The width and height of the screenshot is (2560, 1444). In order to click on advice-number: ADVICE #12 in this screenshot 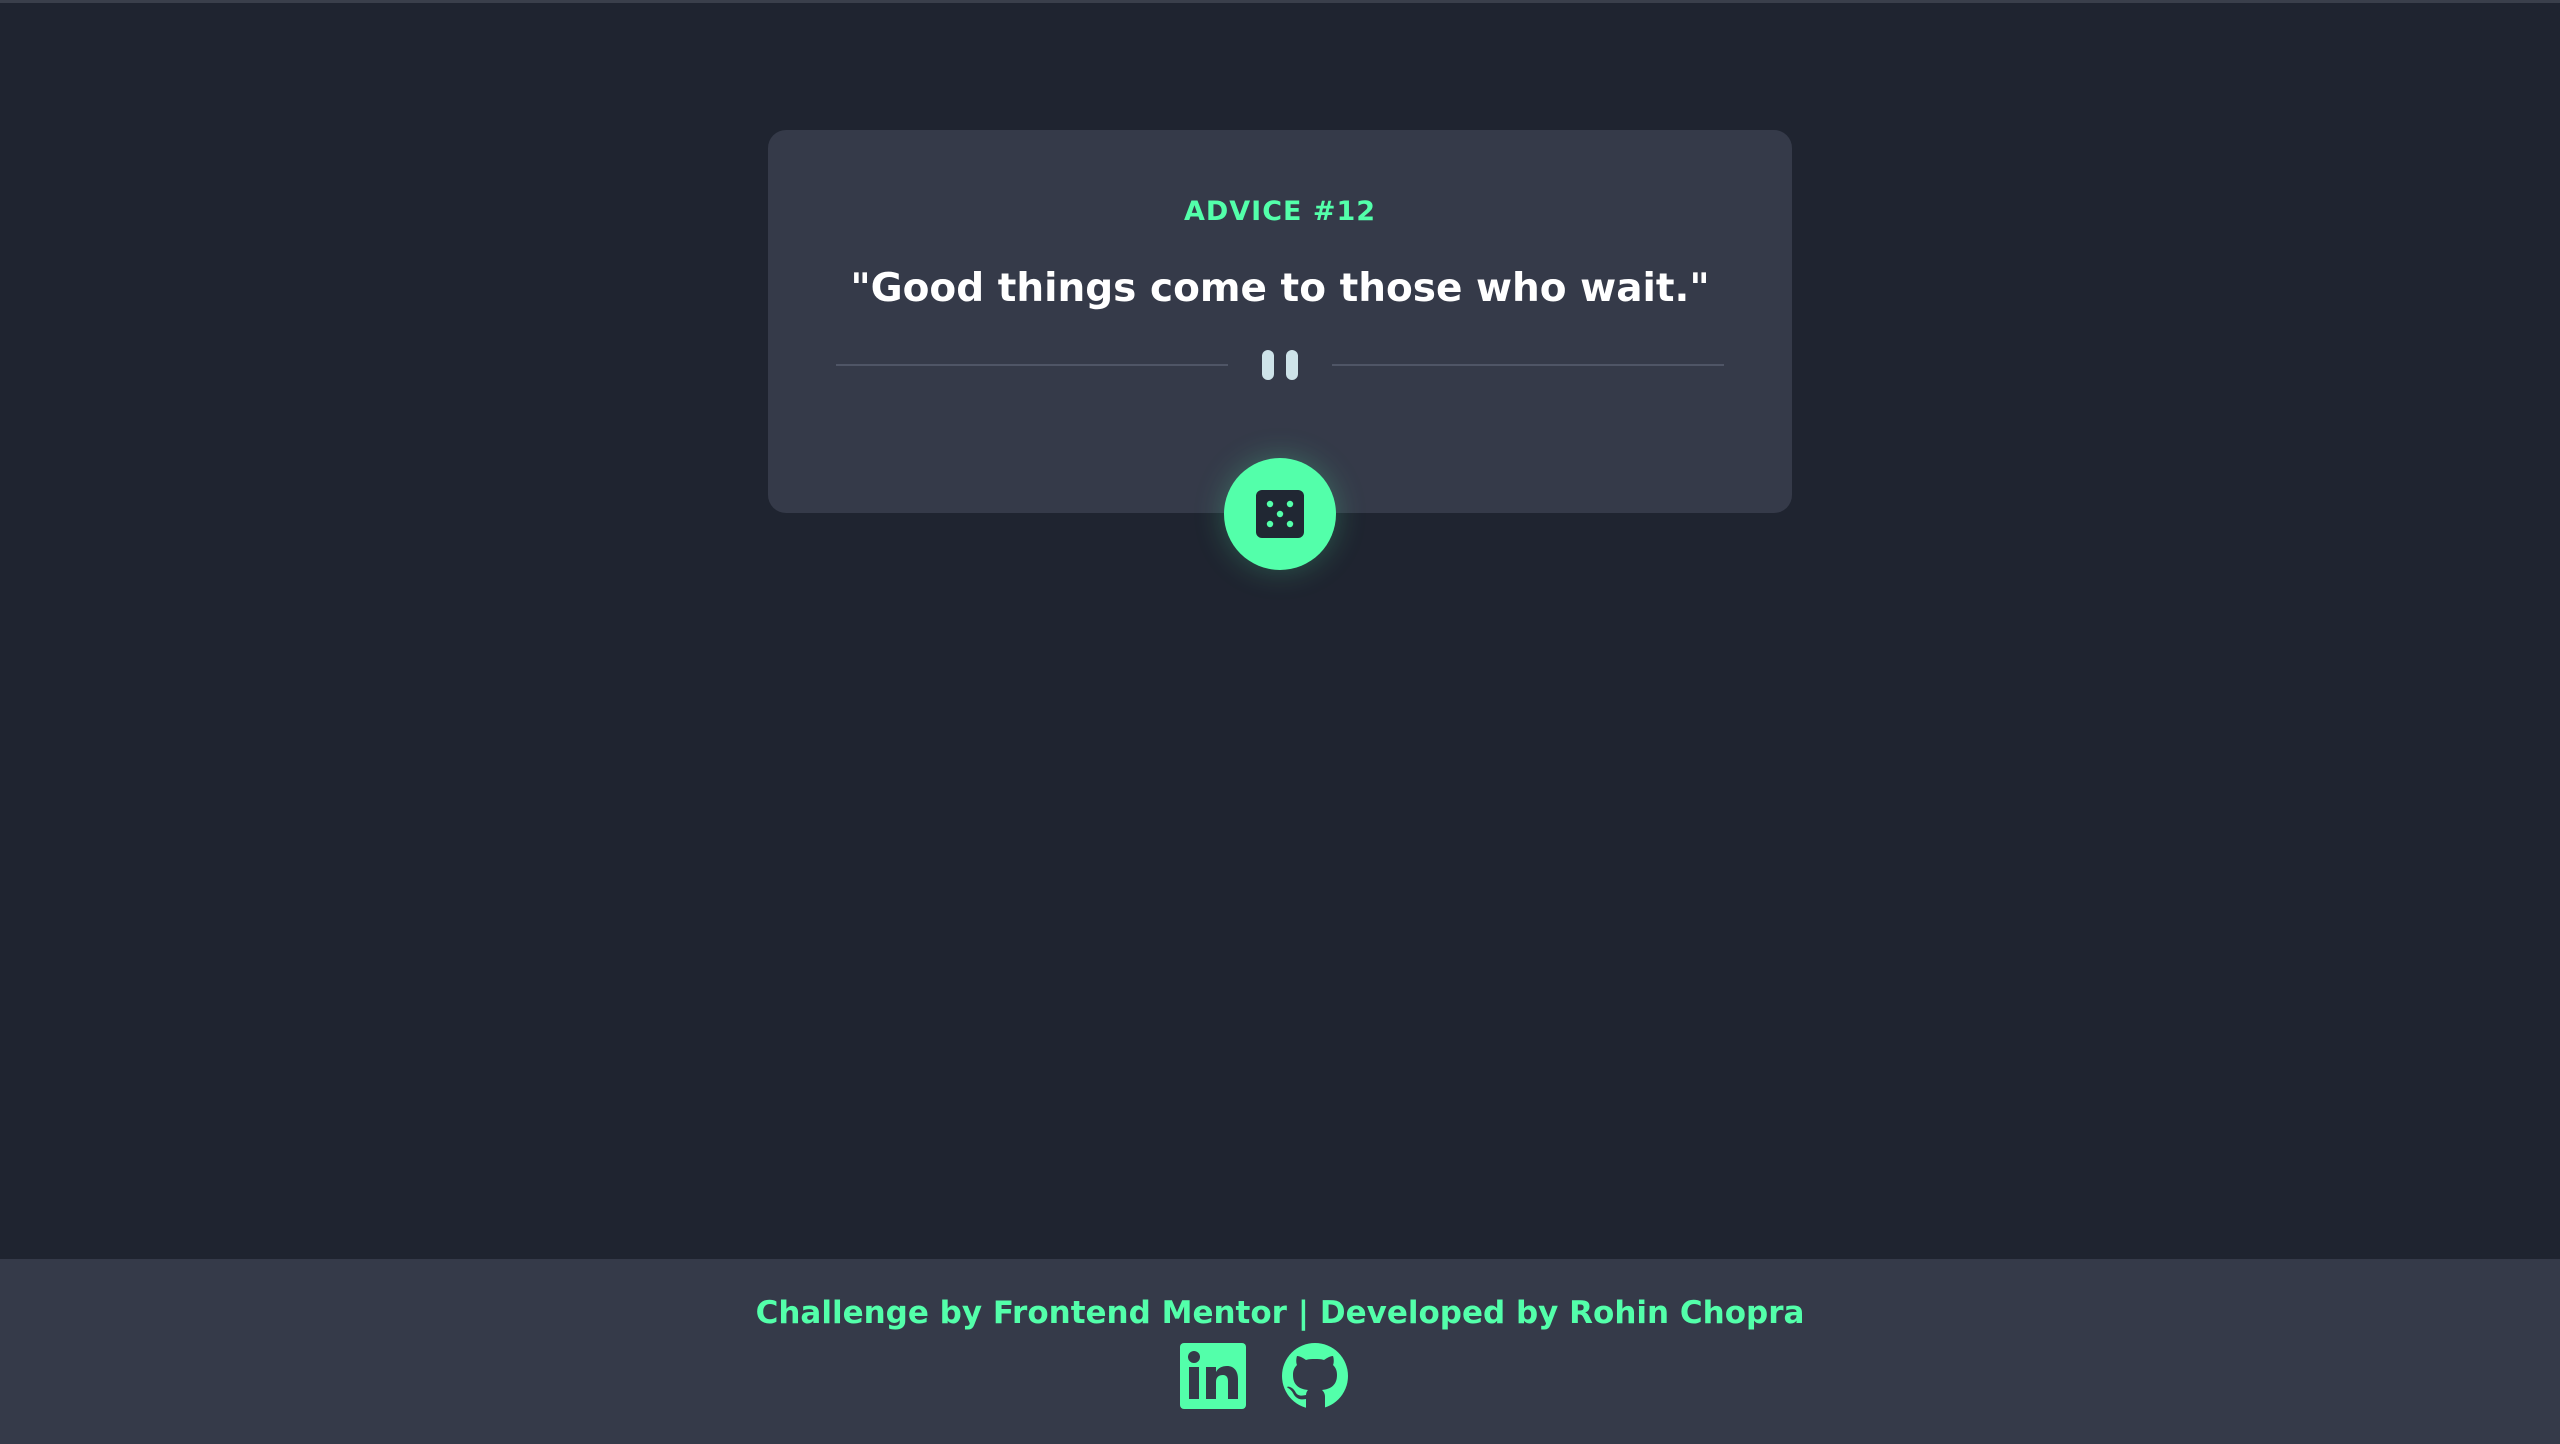, I will do `click(1280, 211)`.